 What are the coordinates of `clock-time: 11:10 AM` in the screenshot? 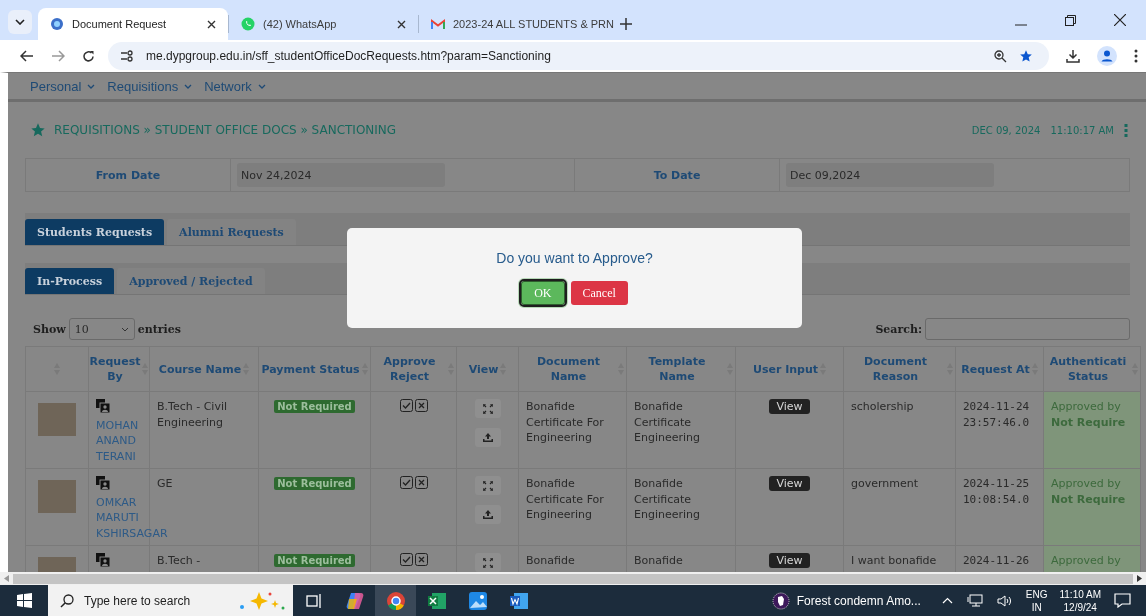 It's located at (1080, 594).